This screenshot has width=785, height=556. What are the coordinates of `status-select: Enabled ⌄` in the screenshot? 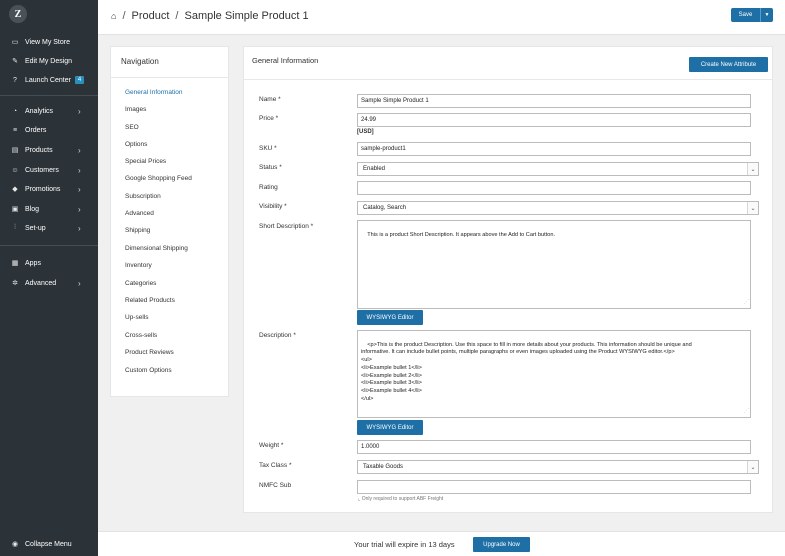 It's located at (558, 169).